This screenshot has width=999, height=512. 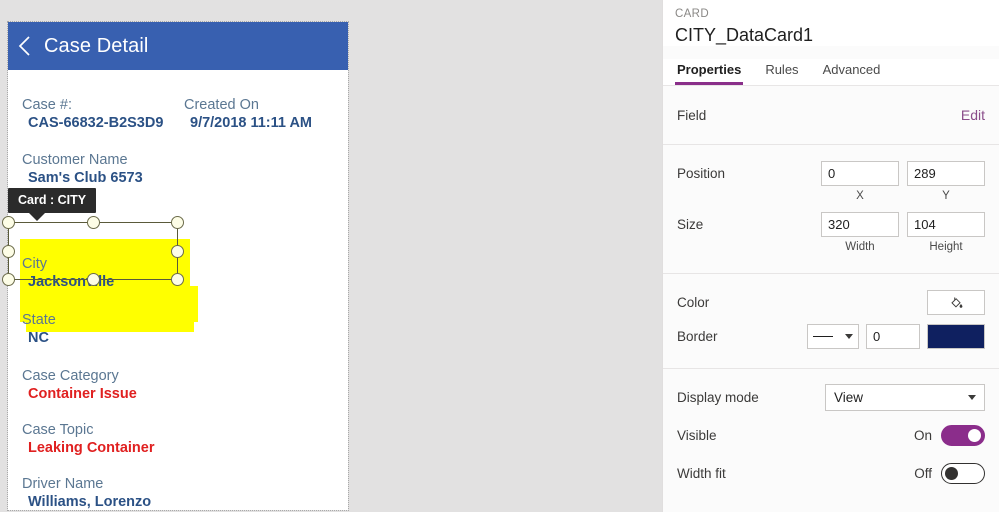 What do you see at coordinates (251, 123) in the screenshot?
I see `field-value: 9/7/2018 11:11 AM` at bounding box center [251, 123].